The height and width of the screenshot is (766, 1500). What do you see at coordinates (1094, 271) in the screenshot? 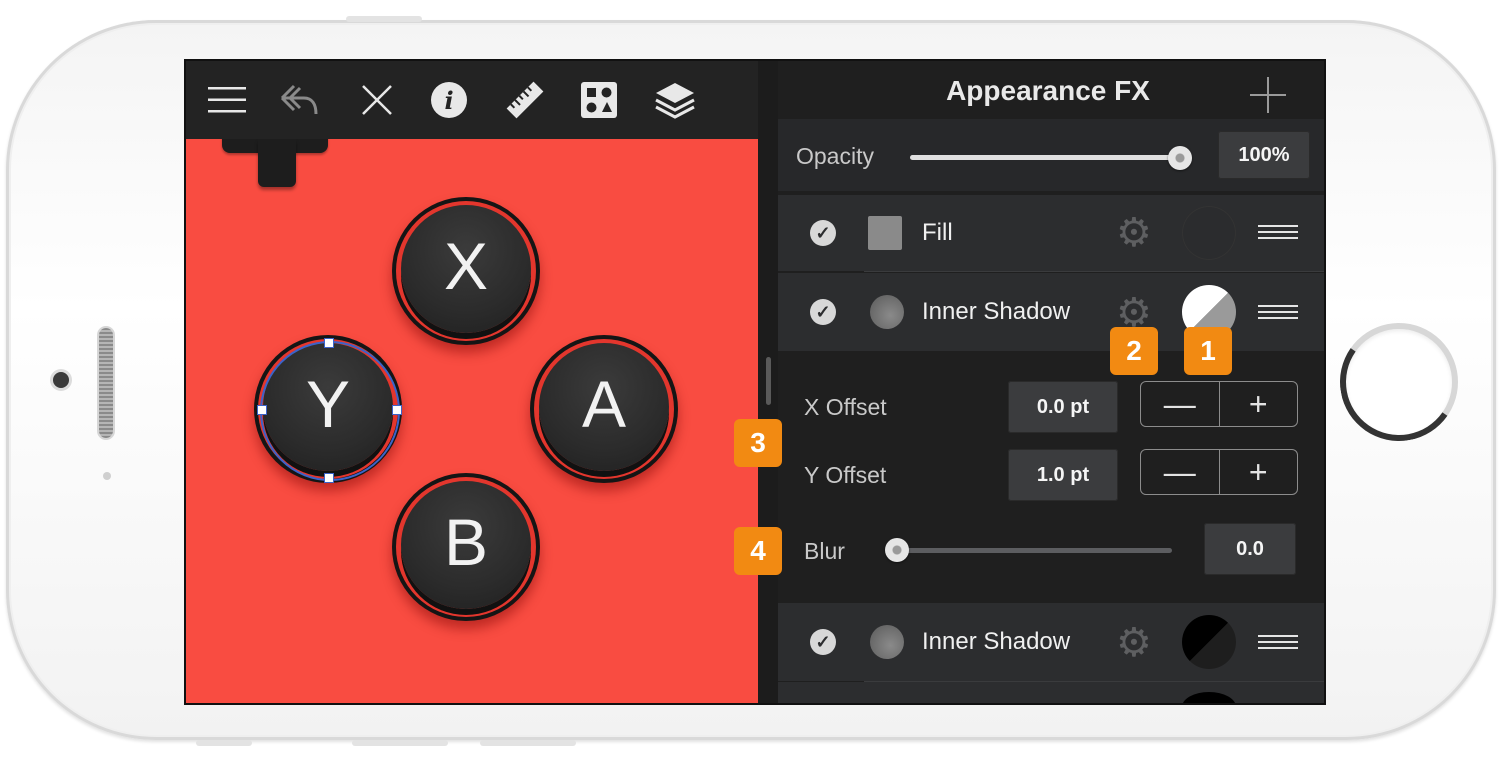
I see `row-separator` at bounding box center [1094, 271].